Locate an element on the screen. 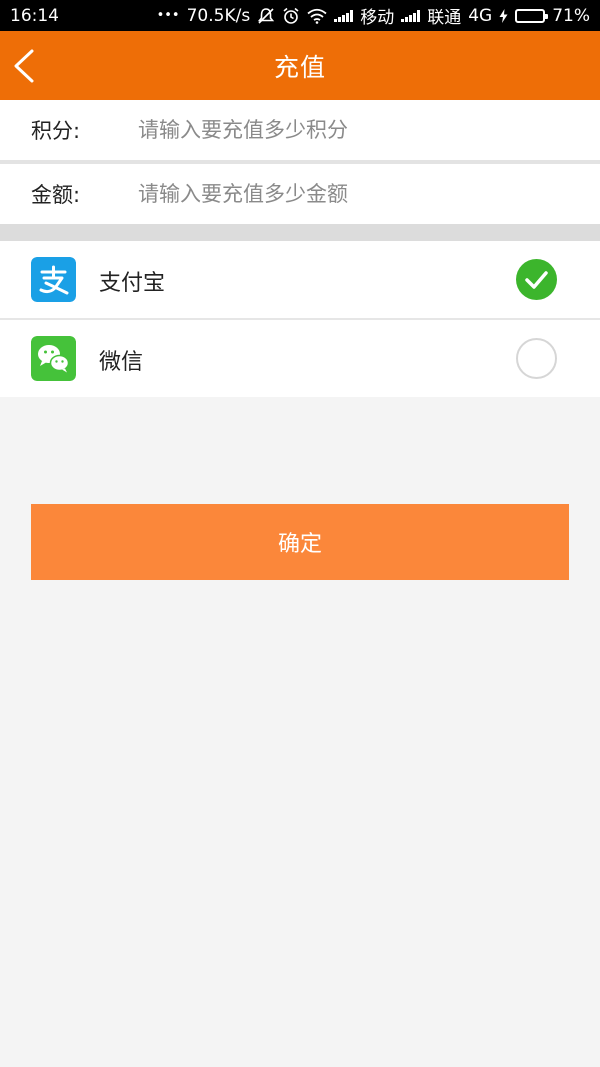 The height and width of the screenshot is (1067, 600). section-separator is located at coordinates (300, 232).